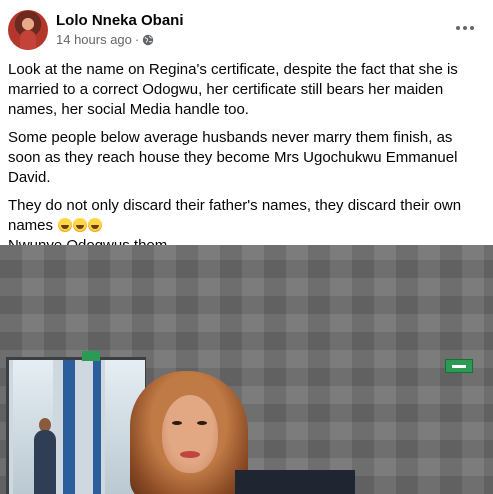 Image resolution: width=493 pixels, height=494 pixels. I want to click on dark-object, so click(295, 482).